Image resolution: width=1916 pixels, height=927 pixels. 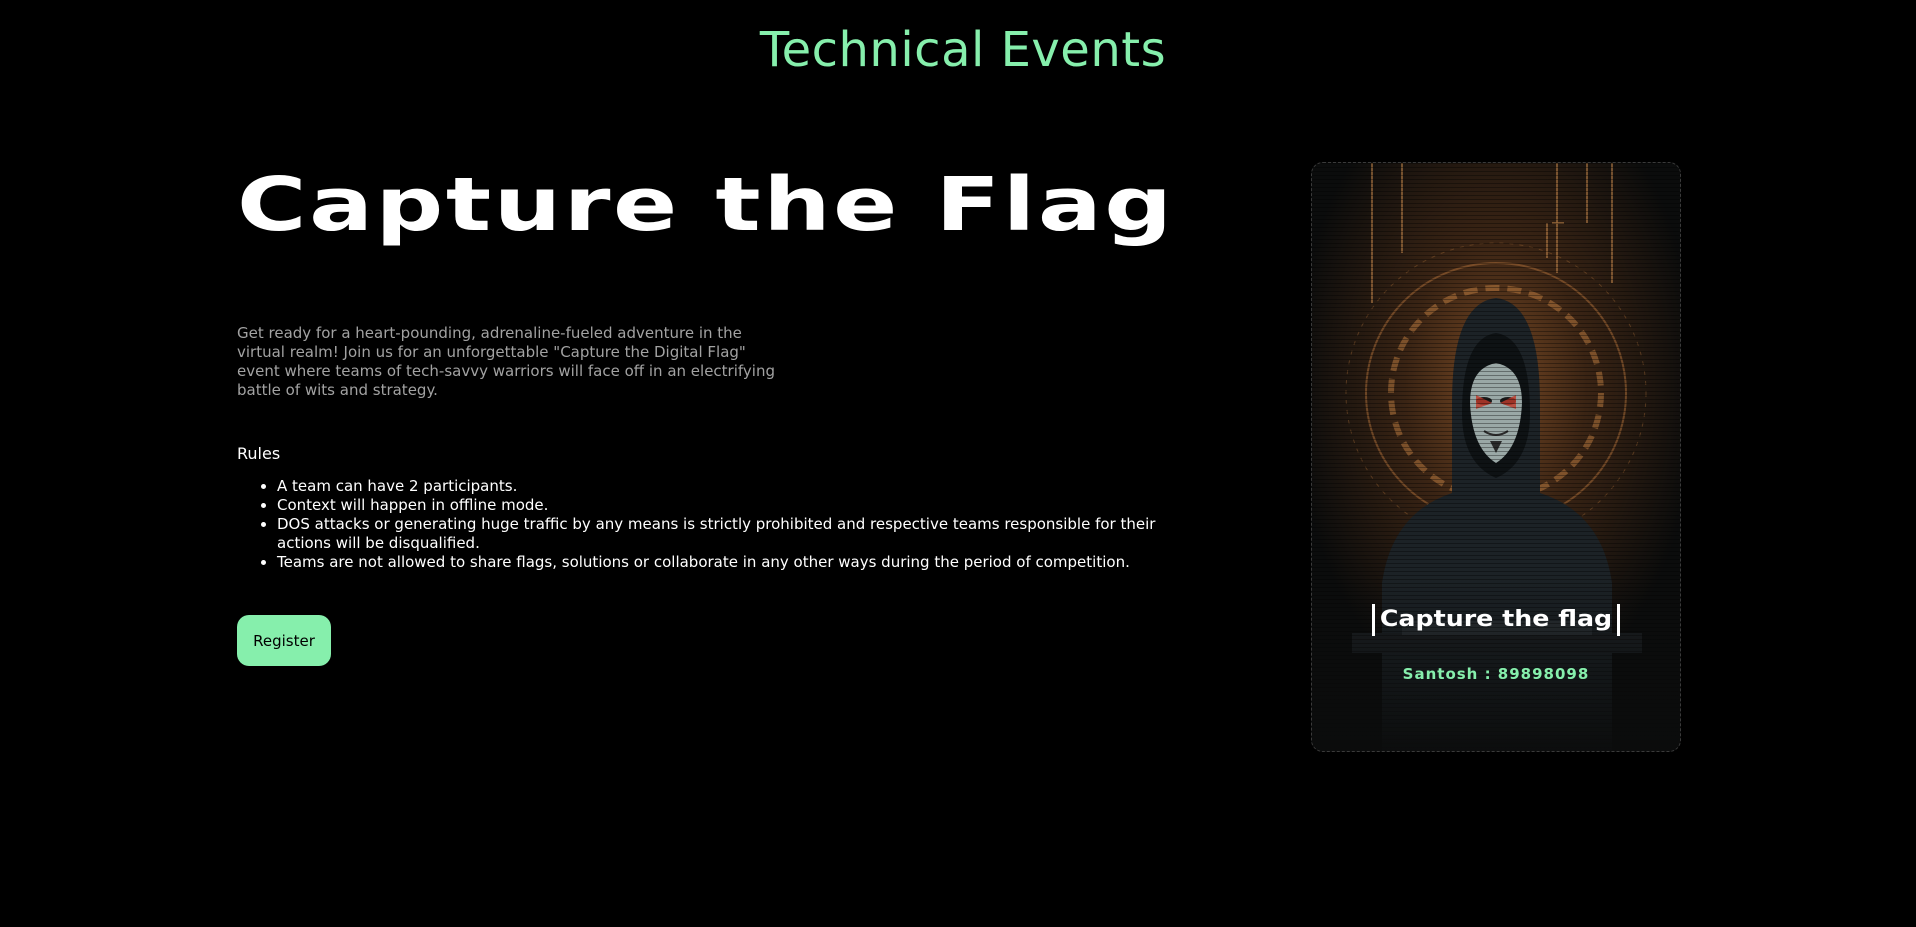 I want to click on title-bar-right, so click(x=1618, y=620).